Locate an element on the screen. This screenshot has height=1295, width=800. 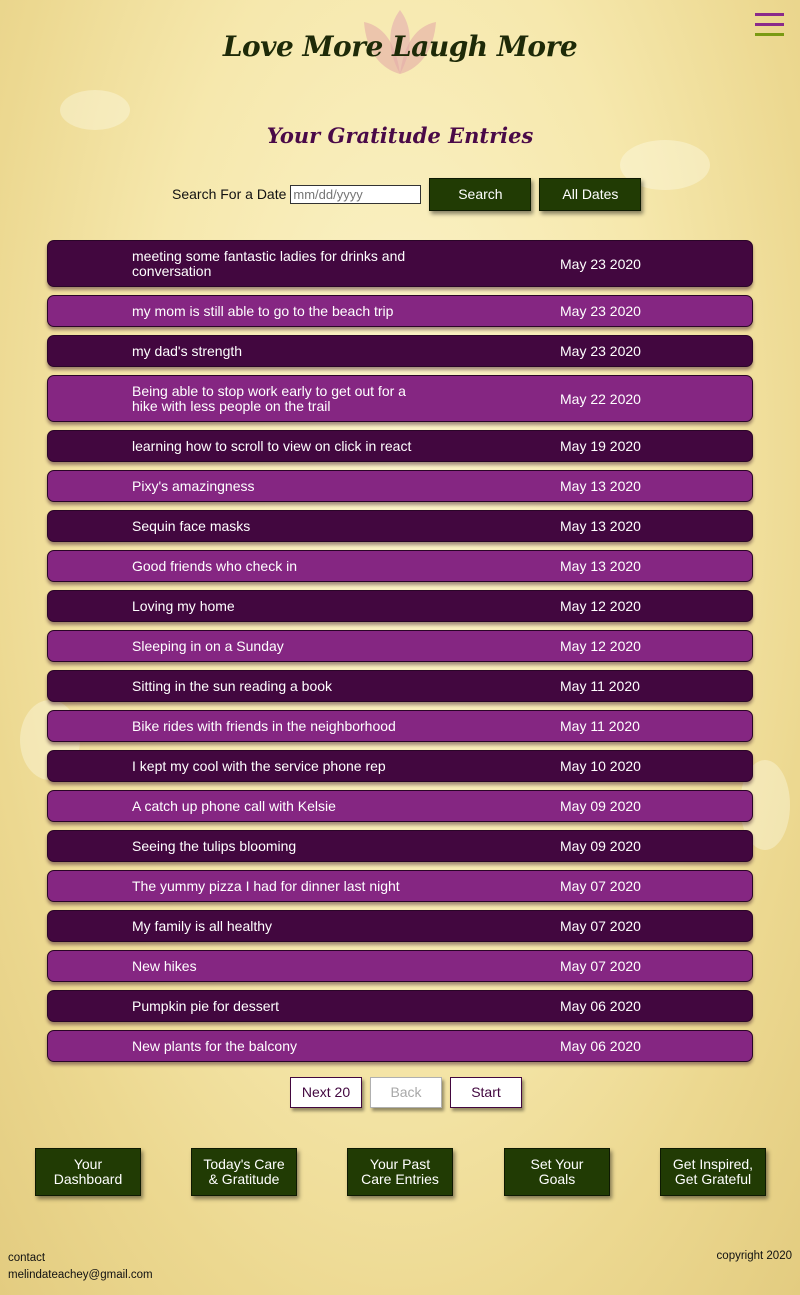
entry-text: Good friends who check in is located at coordinates (214, 565).